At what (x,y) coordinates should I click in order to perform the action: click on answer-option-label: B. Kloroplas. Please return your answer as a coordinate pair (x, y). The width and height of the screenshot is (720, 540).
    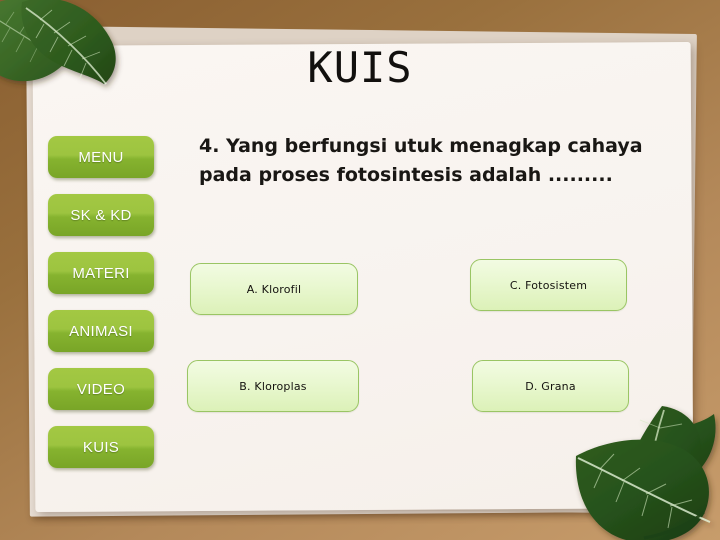
    Looking at the image, I should click on (273, 386).